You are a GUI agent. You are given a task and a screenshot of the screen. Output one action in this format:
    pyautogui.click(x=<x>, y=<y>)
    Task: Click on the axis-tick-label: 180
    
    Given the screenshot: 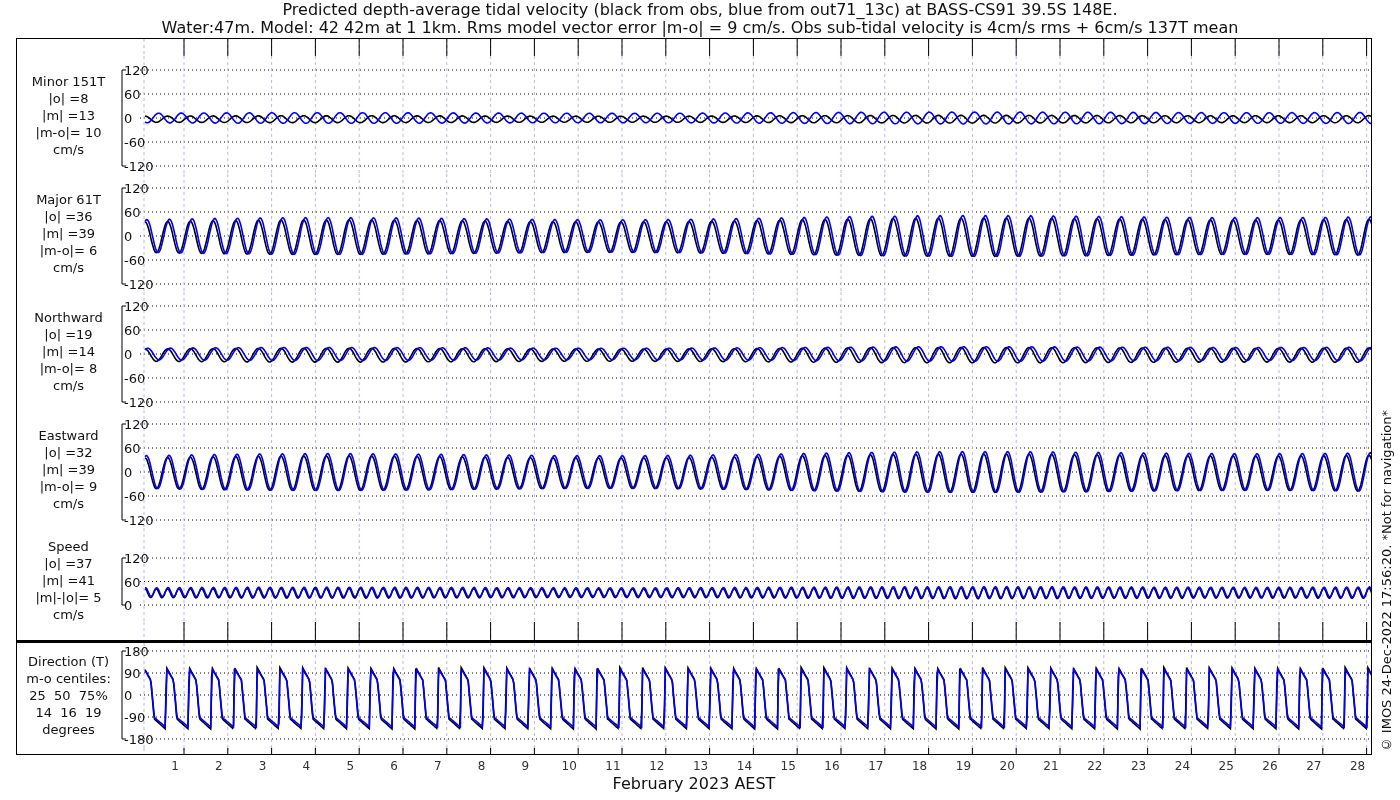 What is the action you would take?
    pyautogui.click(x=136, y=651)
    